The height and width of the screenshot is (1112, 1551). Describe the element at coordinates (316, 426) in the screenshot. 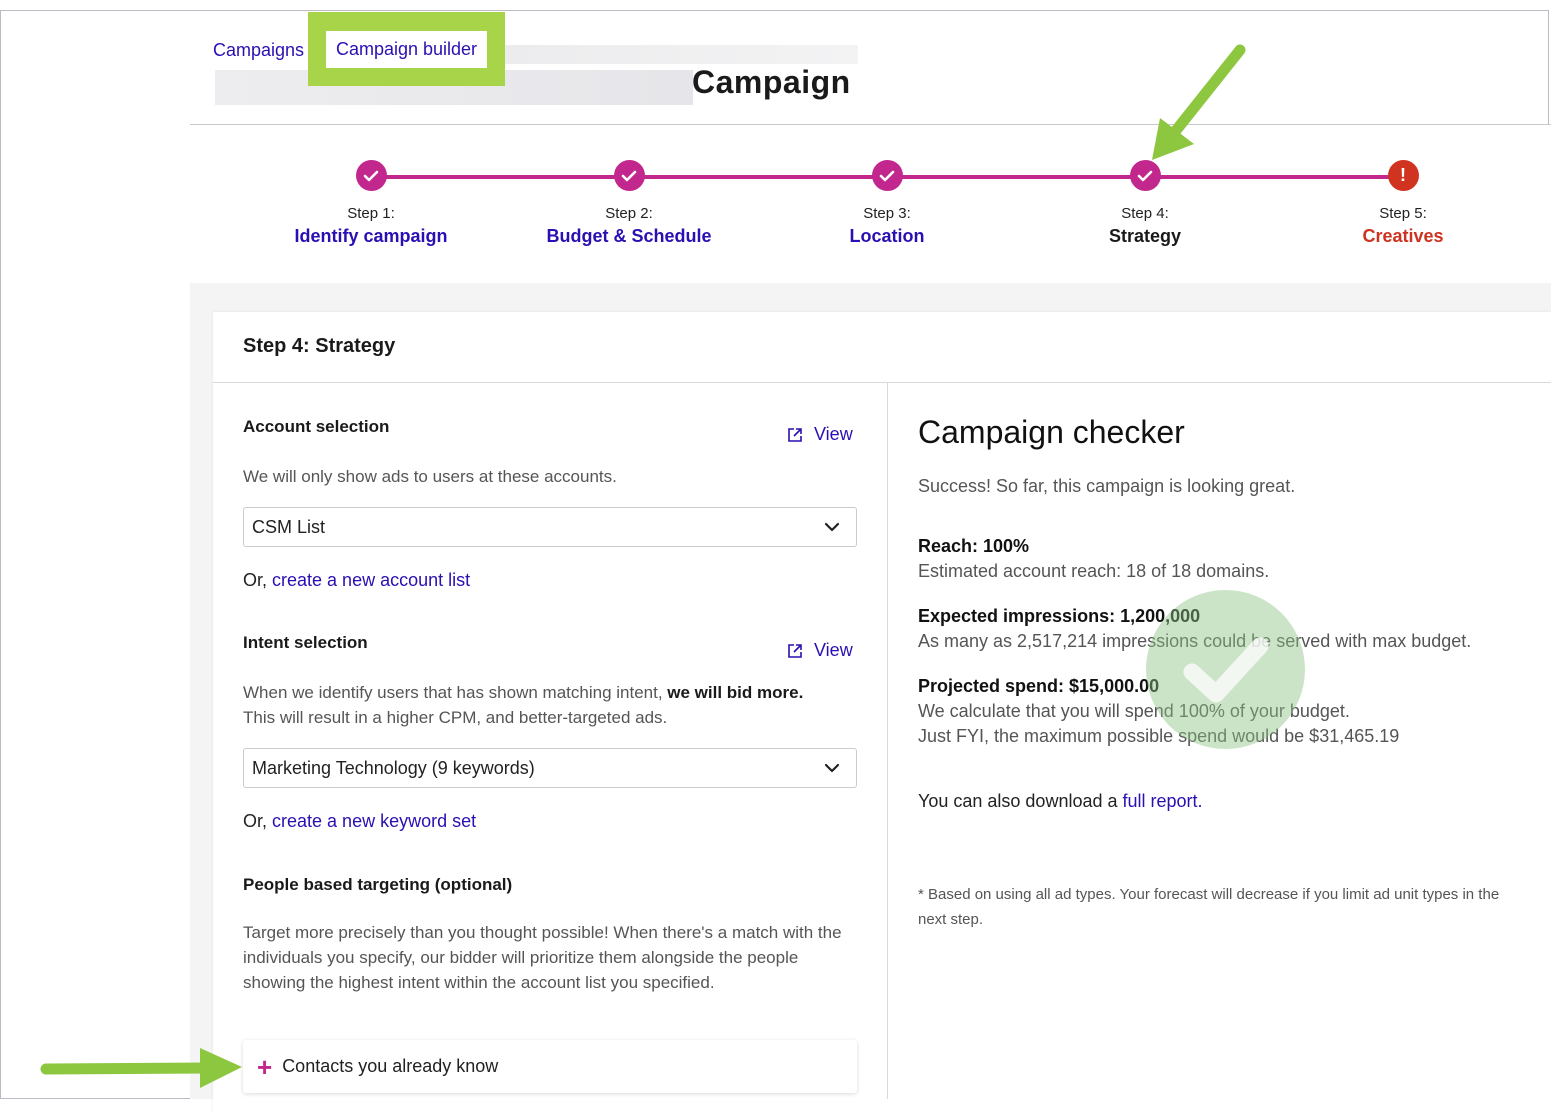

I see `account-selection-title: Account selection` at that location.